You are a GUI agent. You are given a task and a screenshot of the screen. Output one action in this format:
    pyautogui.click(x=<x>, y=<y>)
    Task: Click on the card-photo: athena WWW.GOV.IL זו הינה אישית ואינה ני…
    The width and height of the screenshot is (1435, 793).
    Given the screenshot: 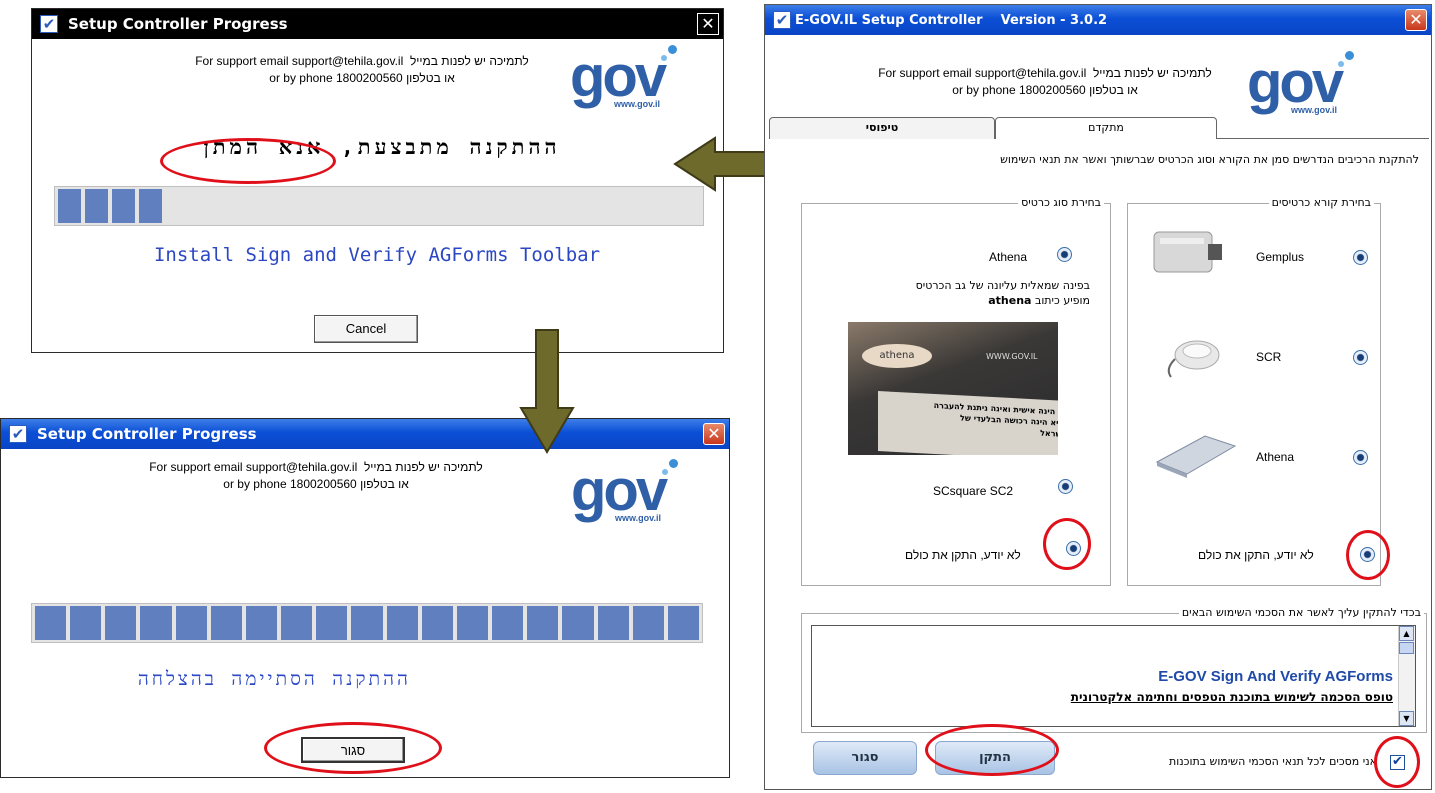 What is the action you would take?
    pyautogui.click(x=953, y=388)
    